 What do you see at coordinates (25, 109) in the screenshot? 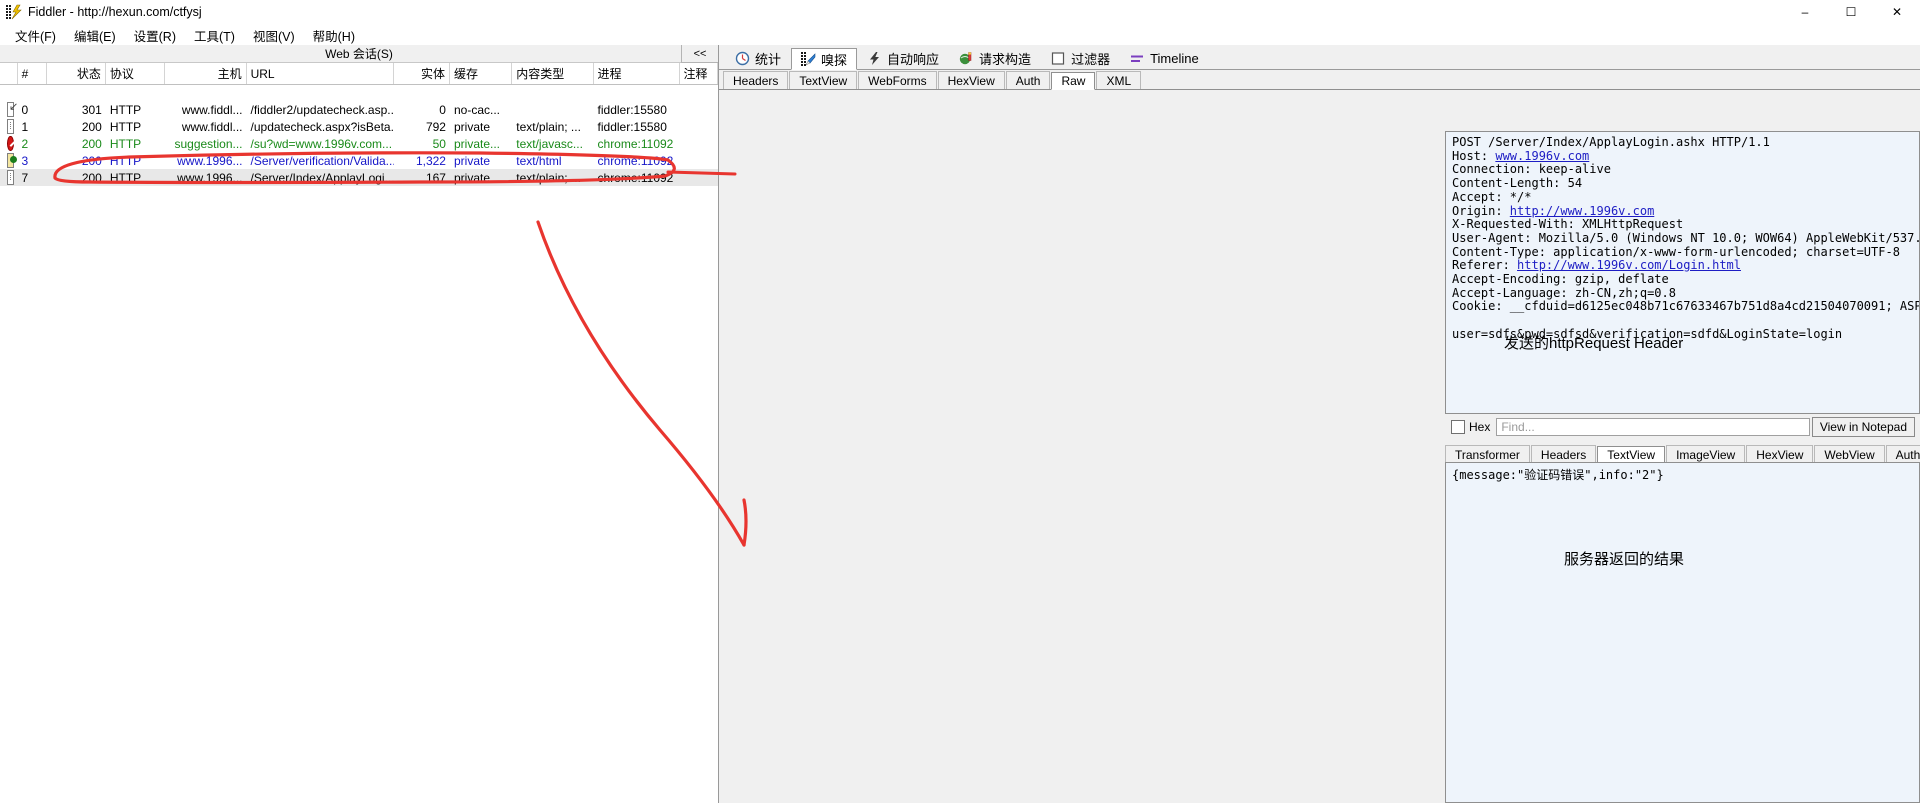
I see `cell-num: 0` at bounding box center [25, 109].